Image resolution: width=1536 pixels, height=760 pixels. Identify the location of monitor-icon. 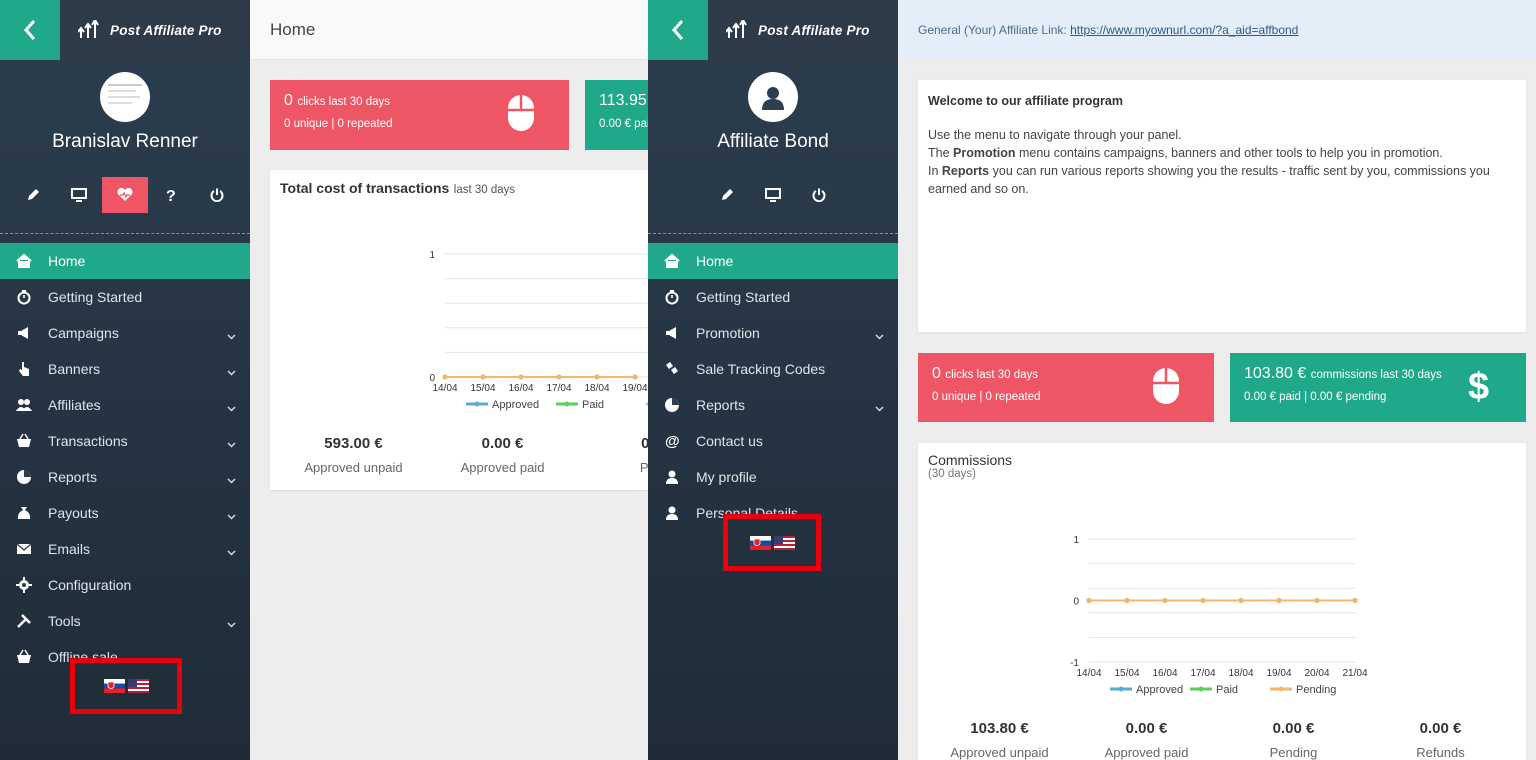
(773, 195).